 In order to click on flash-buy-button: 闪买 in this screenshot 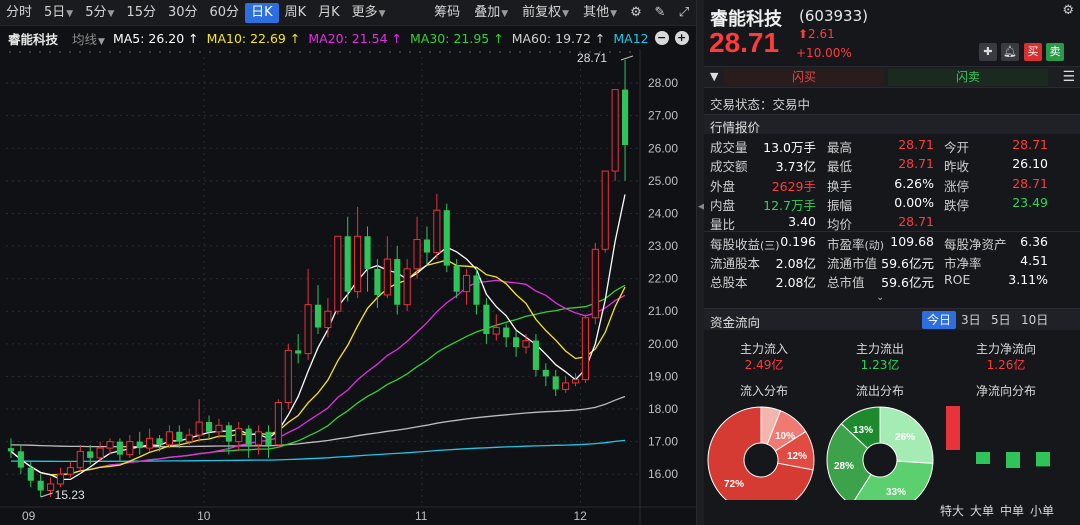, I will do `click(804, 77)`.